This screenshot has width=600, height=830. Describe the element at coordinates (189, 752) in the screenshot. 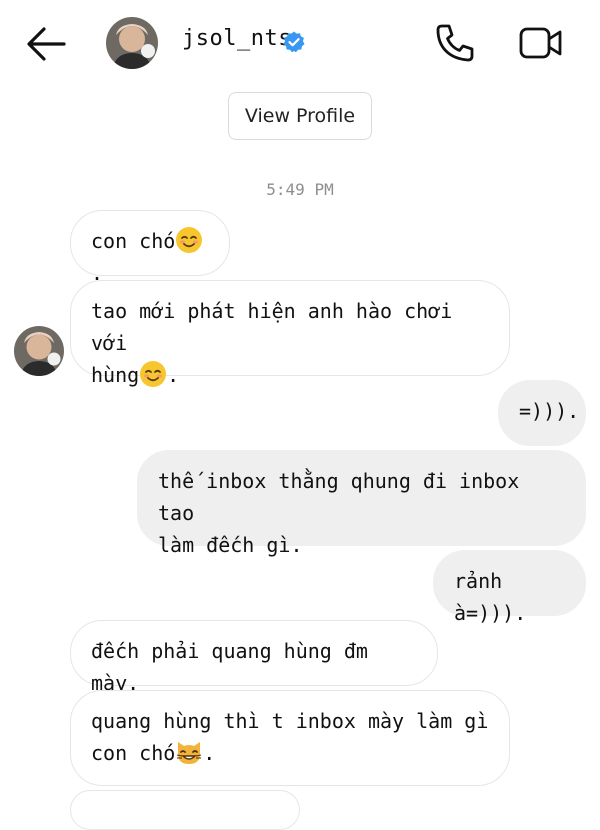

I see `grinning-cat-emoji-icon` at that location.